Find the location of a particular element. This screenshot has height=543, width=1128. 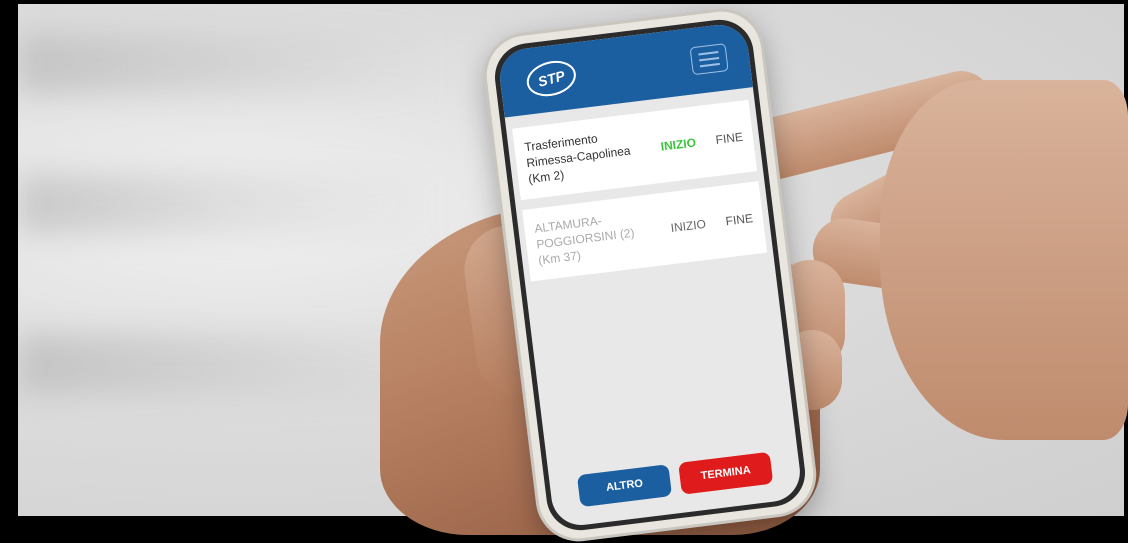

logo-text: STP is located at coordinates (551, 78).